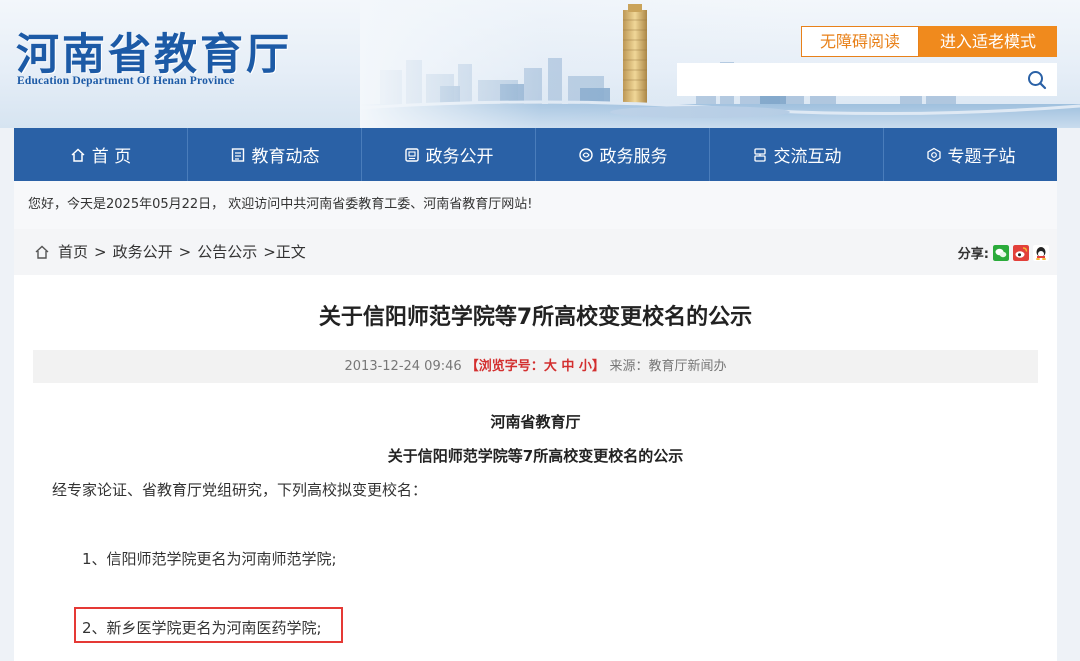  What do you see at coordinates (1037, 80) in the screenshot?
I see `search-icon` at bounding box center [1037, 80].